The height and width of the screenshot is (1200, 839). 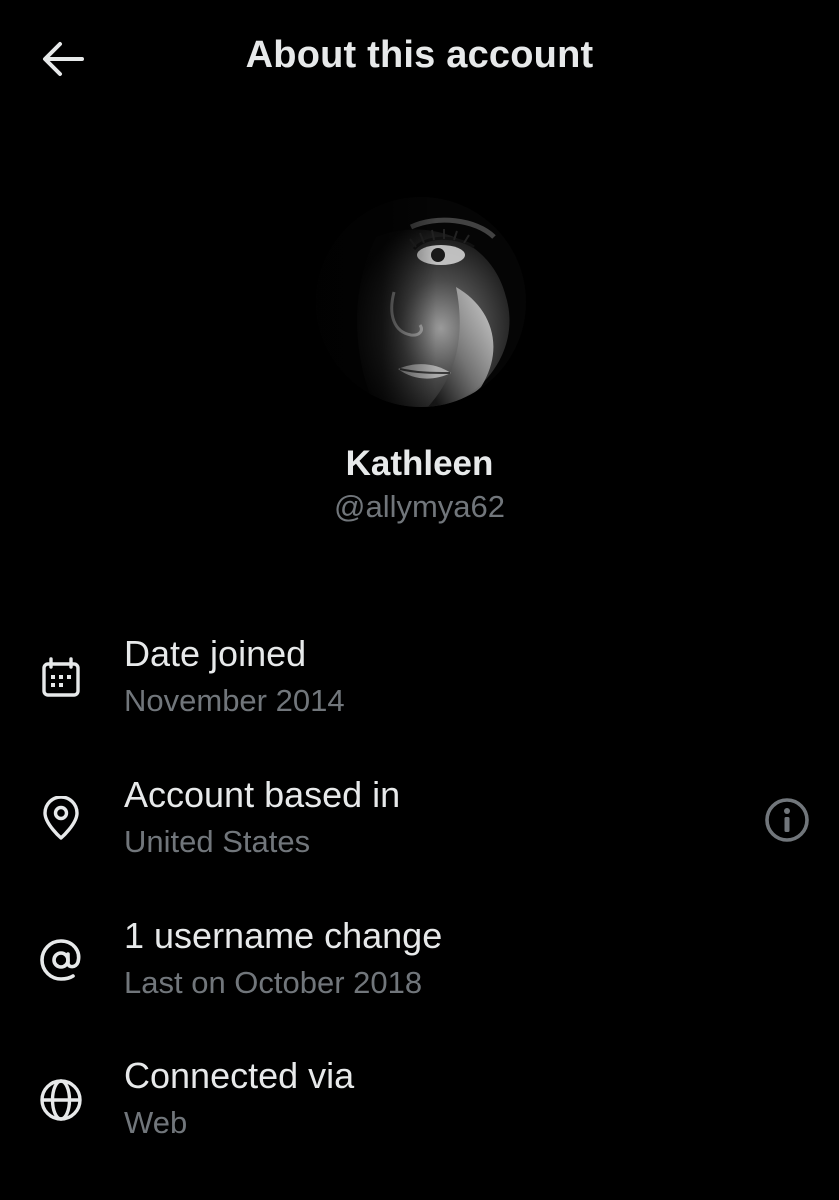 I want to click on location-pin-icon, so click(x=61, y=819).